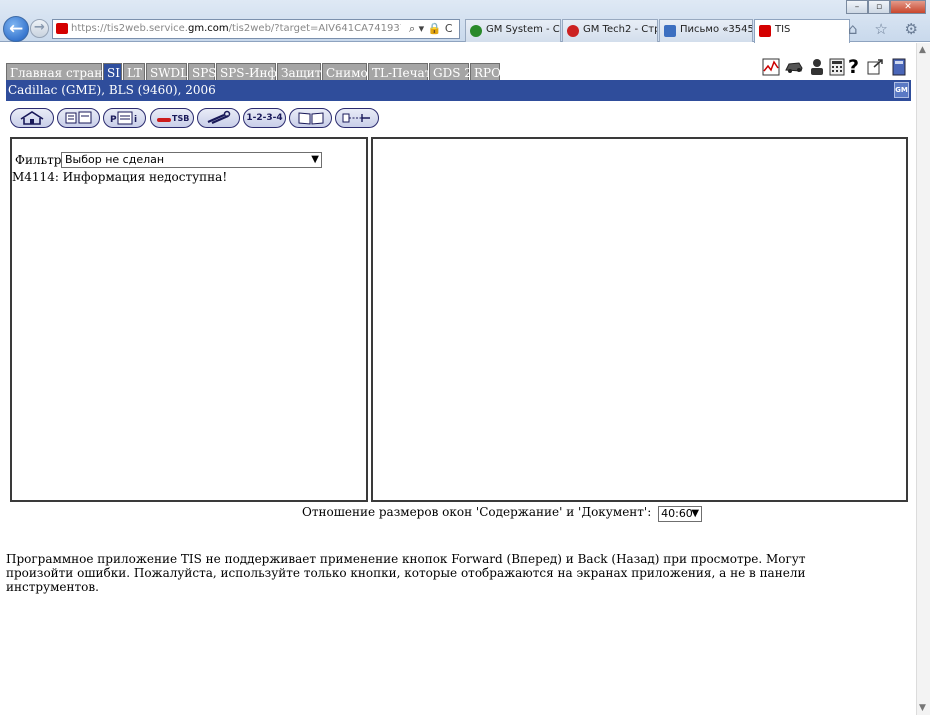 Image resolution: width=930 pixels, height=715 pixels. Describe the element at coordinates (817, 67) in the screenshot. I see `user-icon` at that location.